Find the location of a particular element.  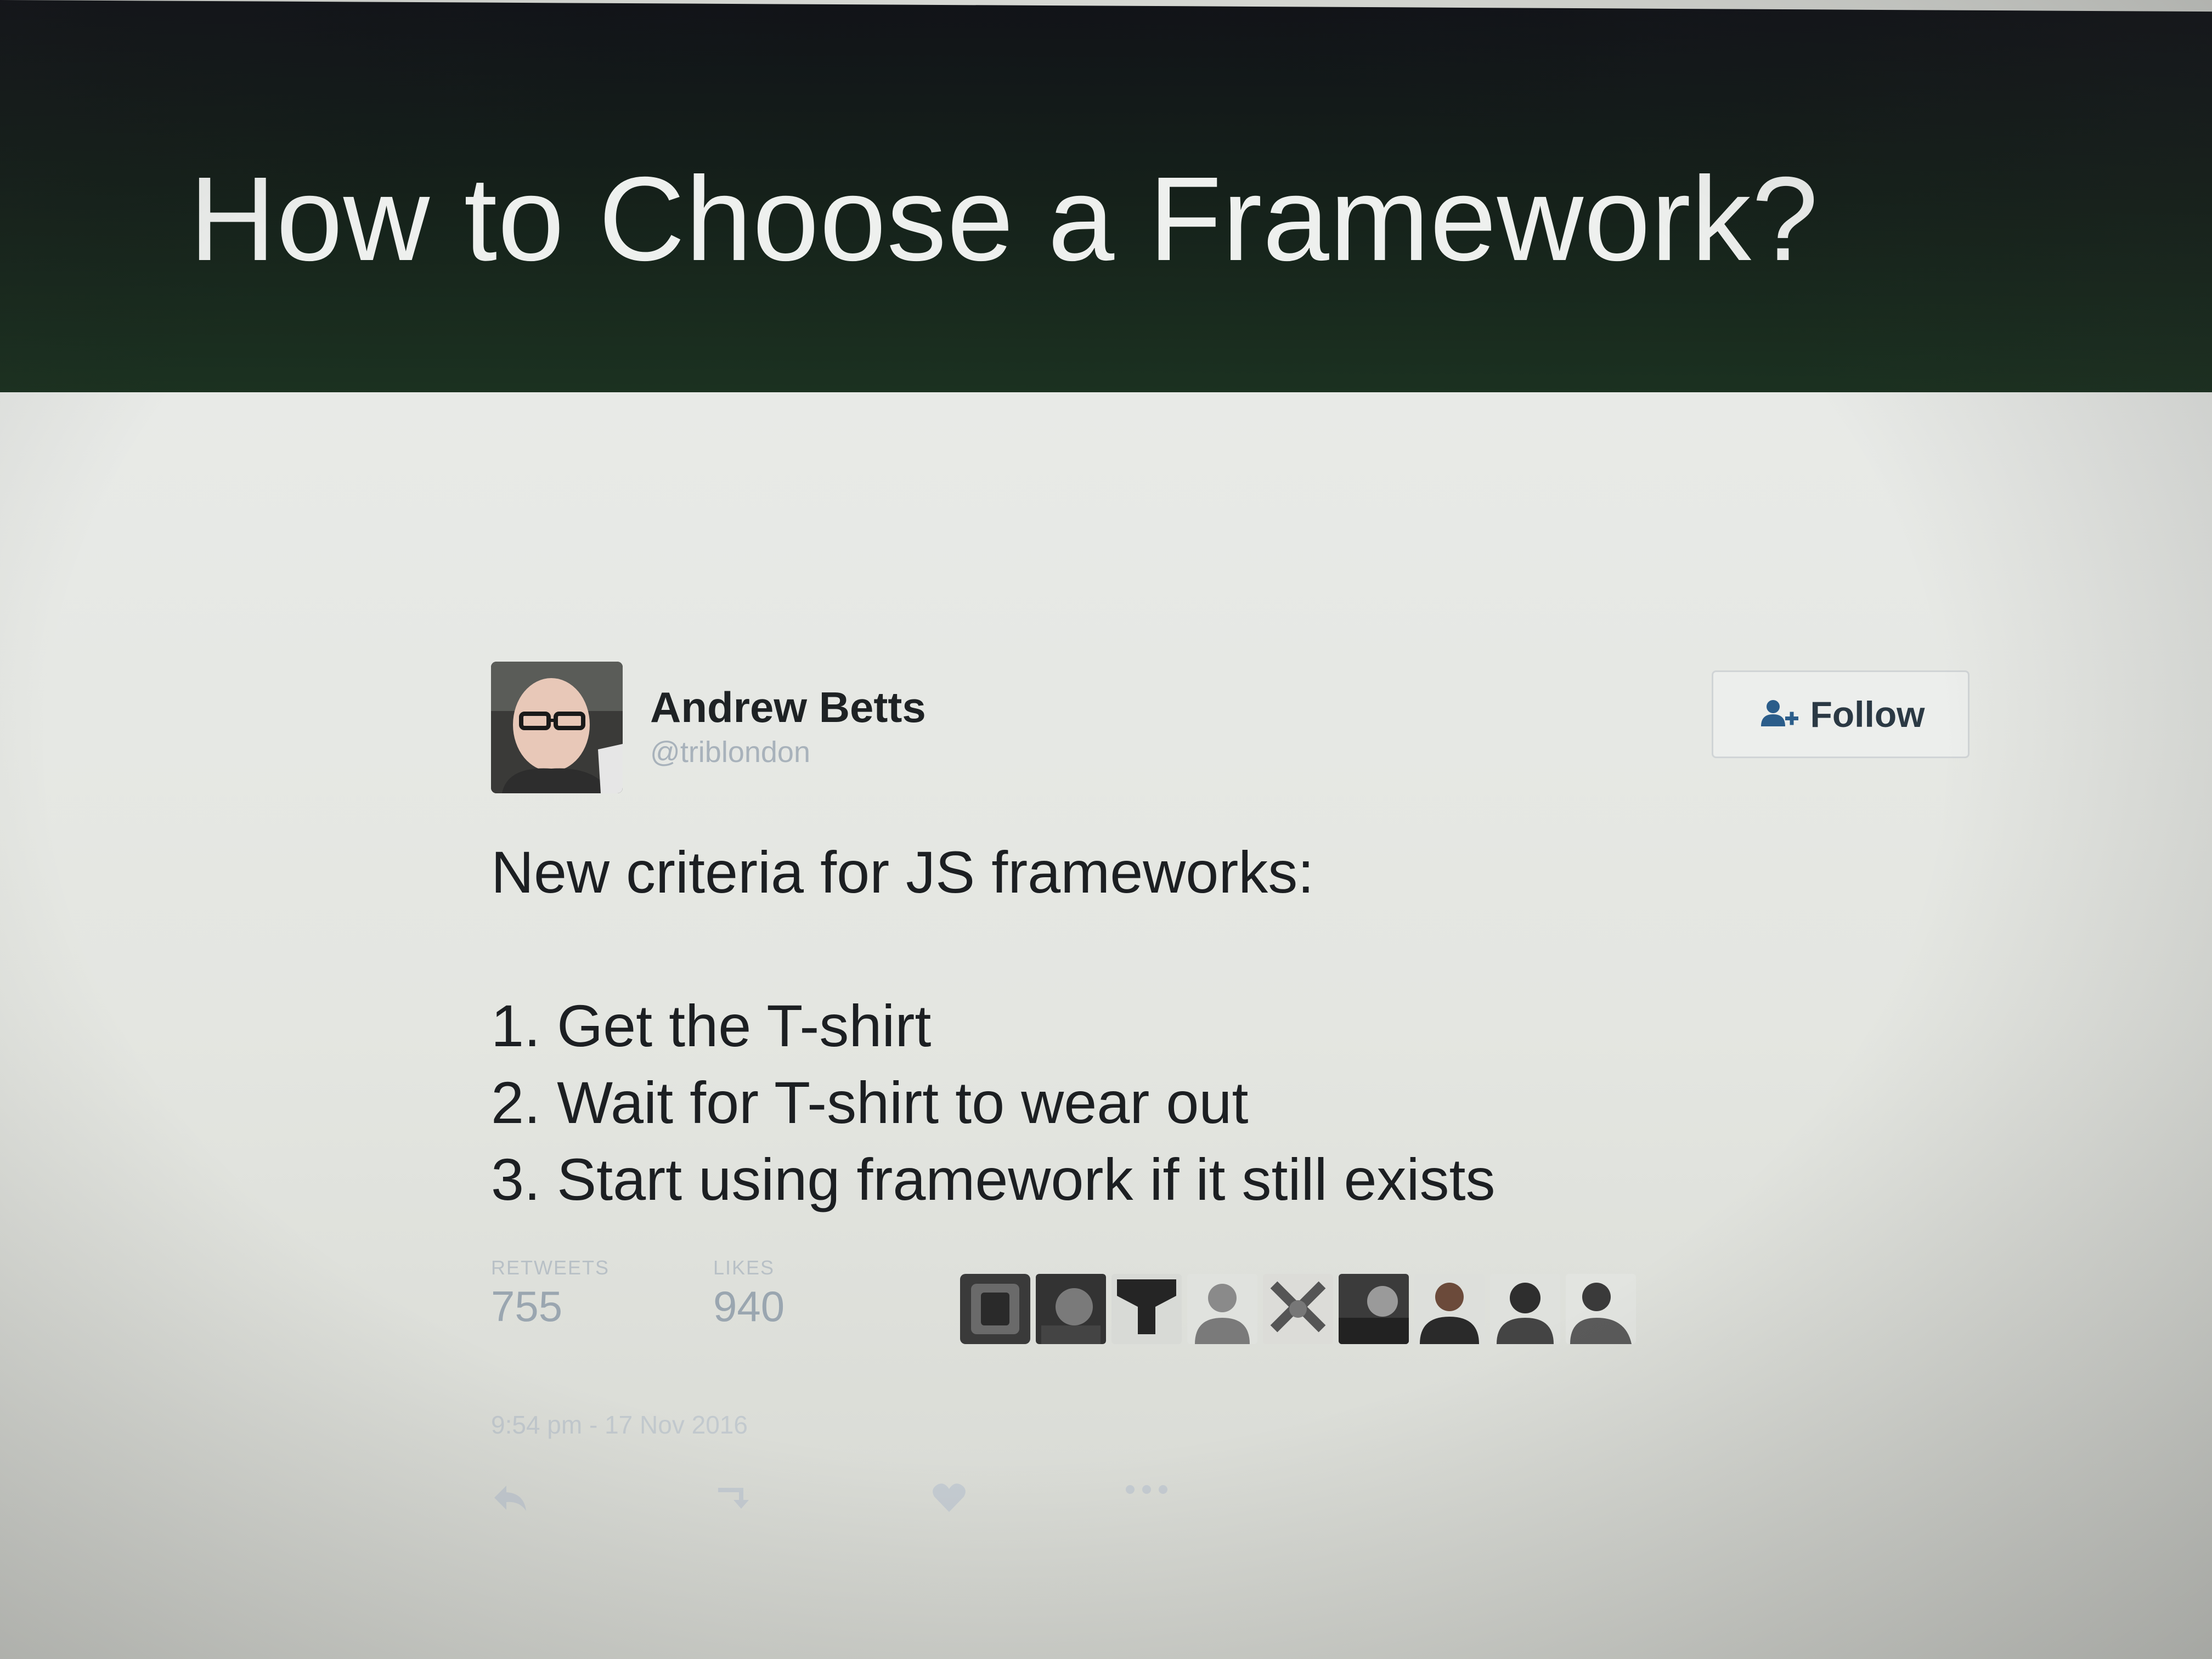

retweets-stat: RETWEETS 755 is located at coordinates (550, 1293).